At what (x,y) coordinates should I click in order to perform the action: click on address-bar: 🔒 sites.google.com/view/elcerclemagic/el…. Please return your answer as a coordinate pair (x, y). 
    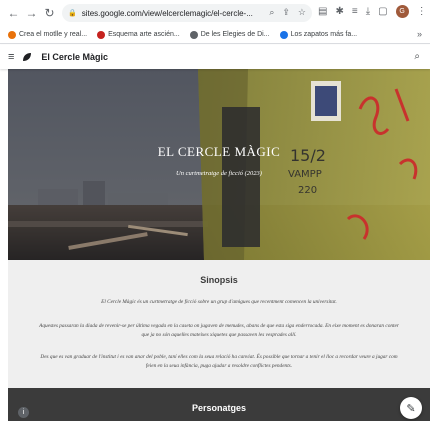
    Looking at the image, I should click on (187, 13).